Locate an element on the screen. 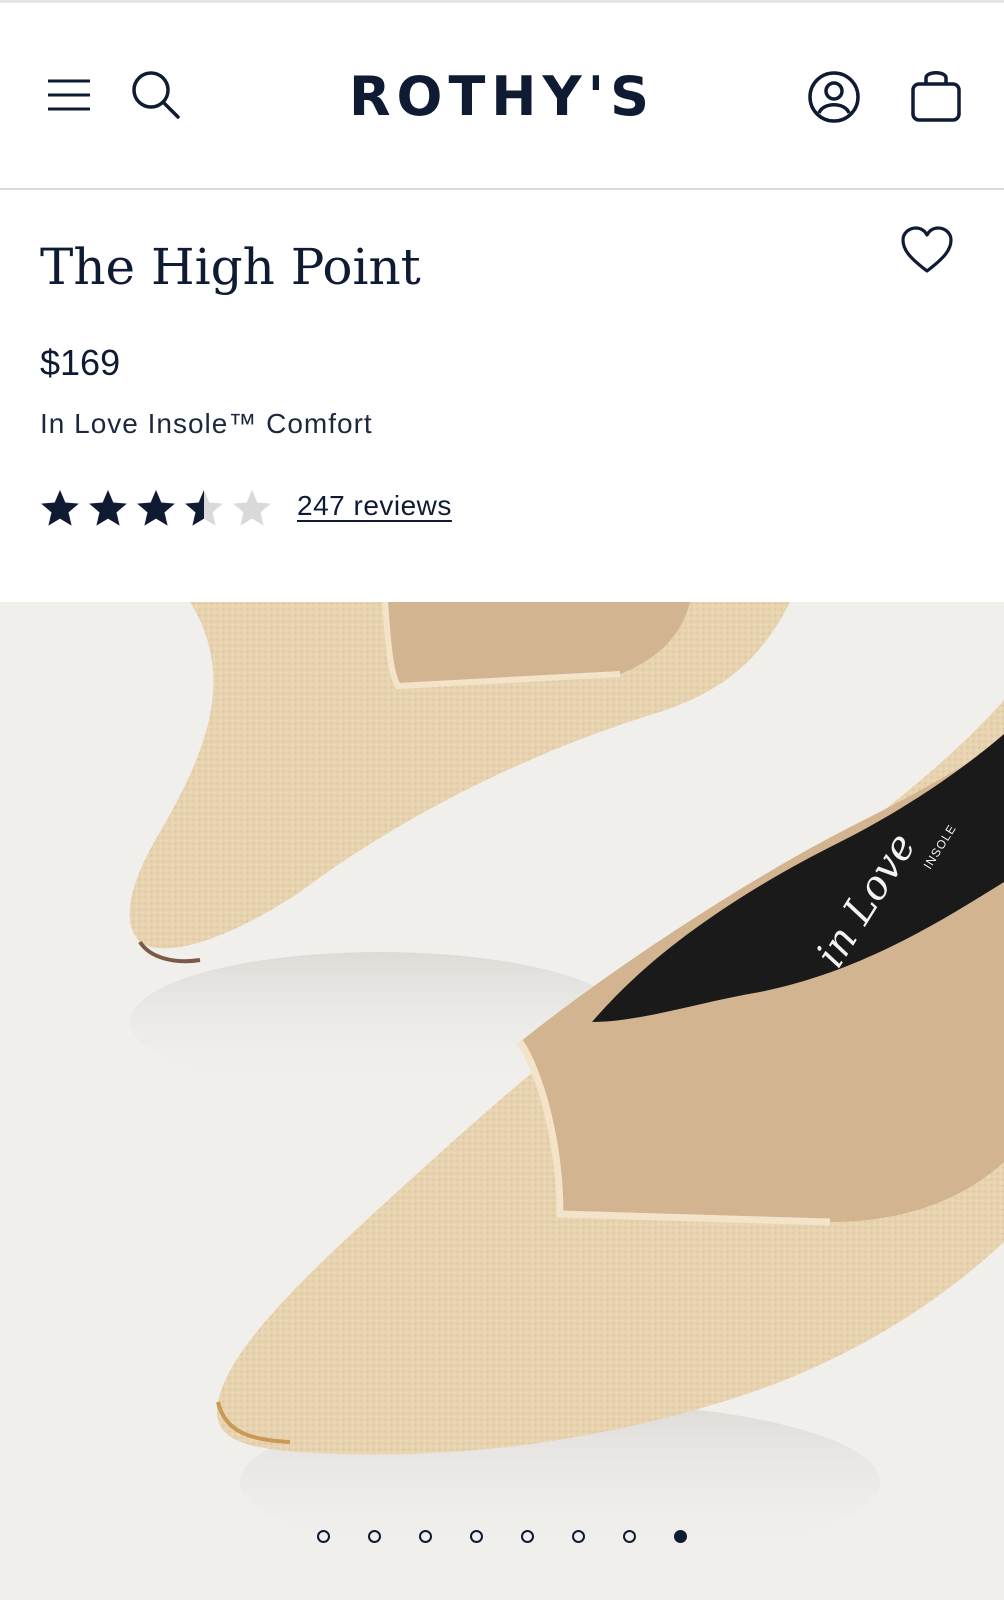 The width and height of the screenshot is (1004, 1600). site-header: ROTHY'S is located at coordinates (502, 95).